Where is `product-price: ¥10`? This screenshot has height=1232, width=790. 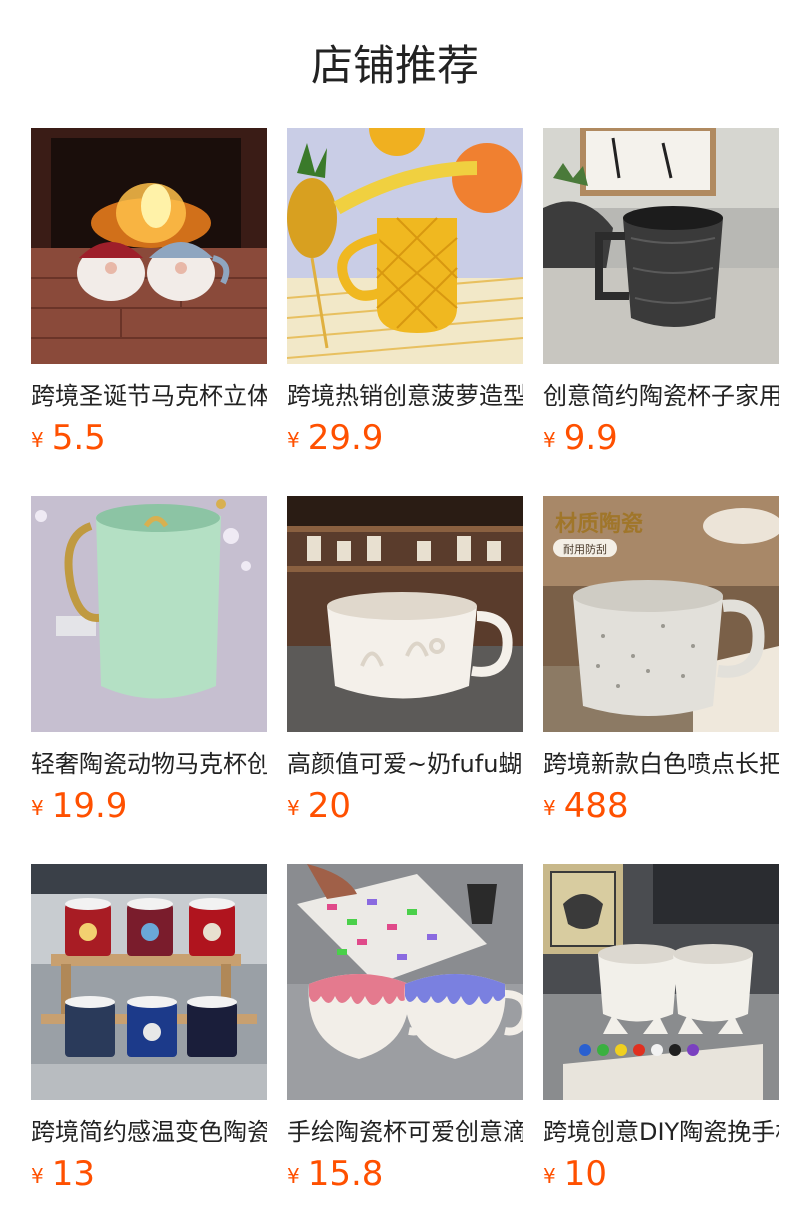
product-price: ¥10 is located at coordinates (575, 1174).